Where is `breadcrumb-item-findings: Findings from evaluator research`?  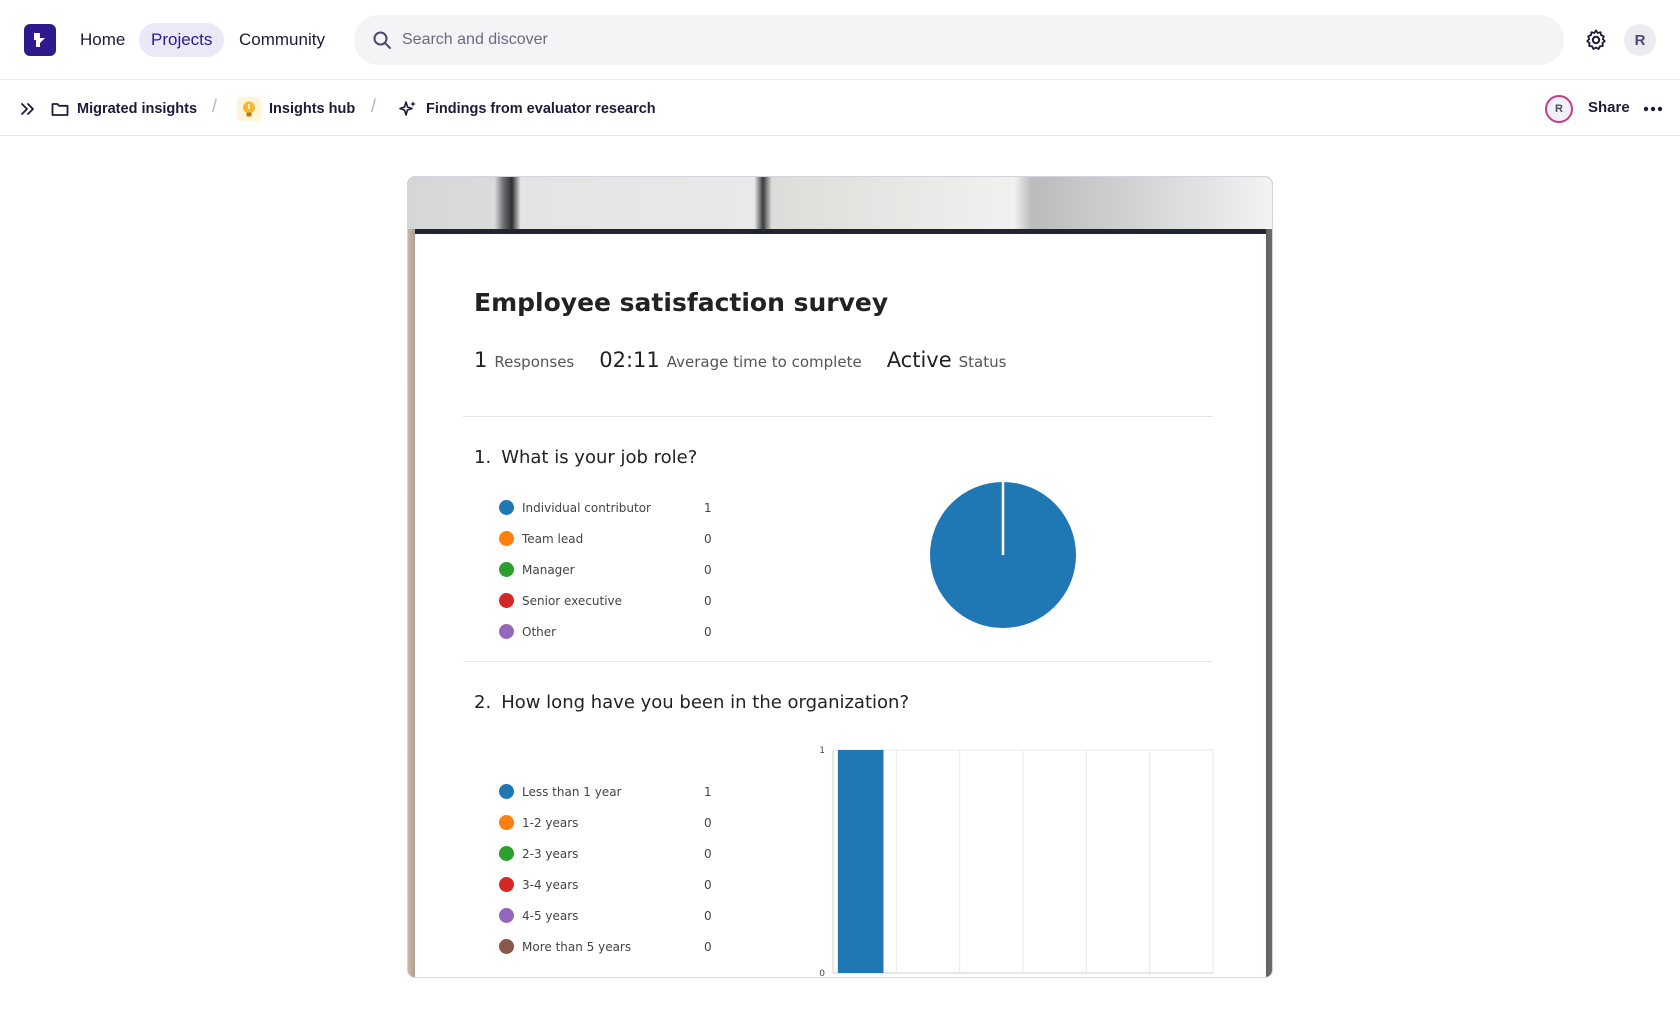 breadcrumb-item-findings: Findings from evaluator research is located at coordinates (527, 109).